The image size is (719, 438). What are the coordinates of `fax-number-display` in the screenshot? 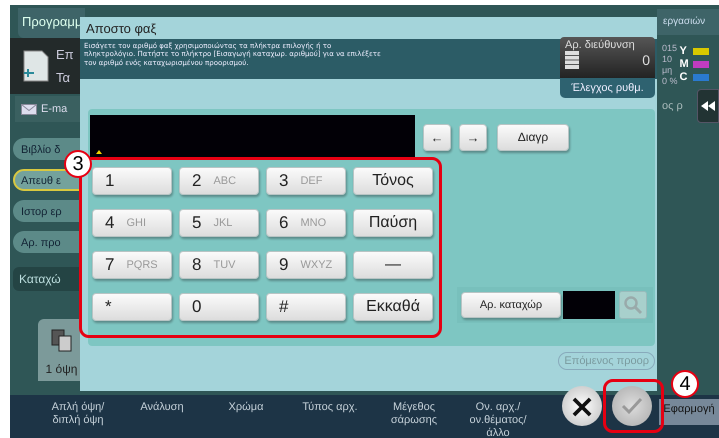 It's located at (252, 137).